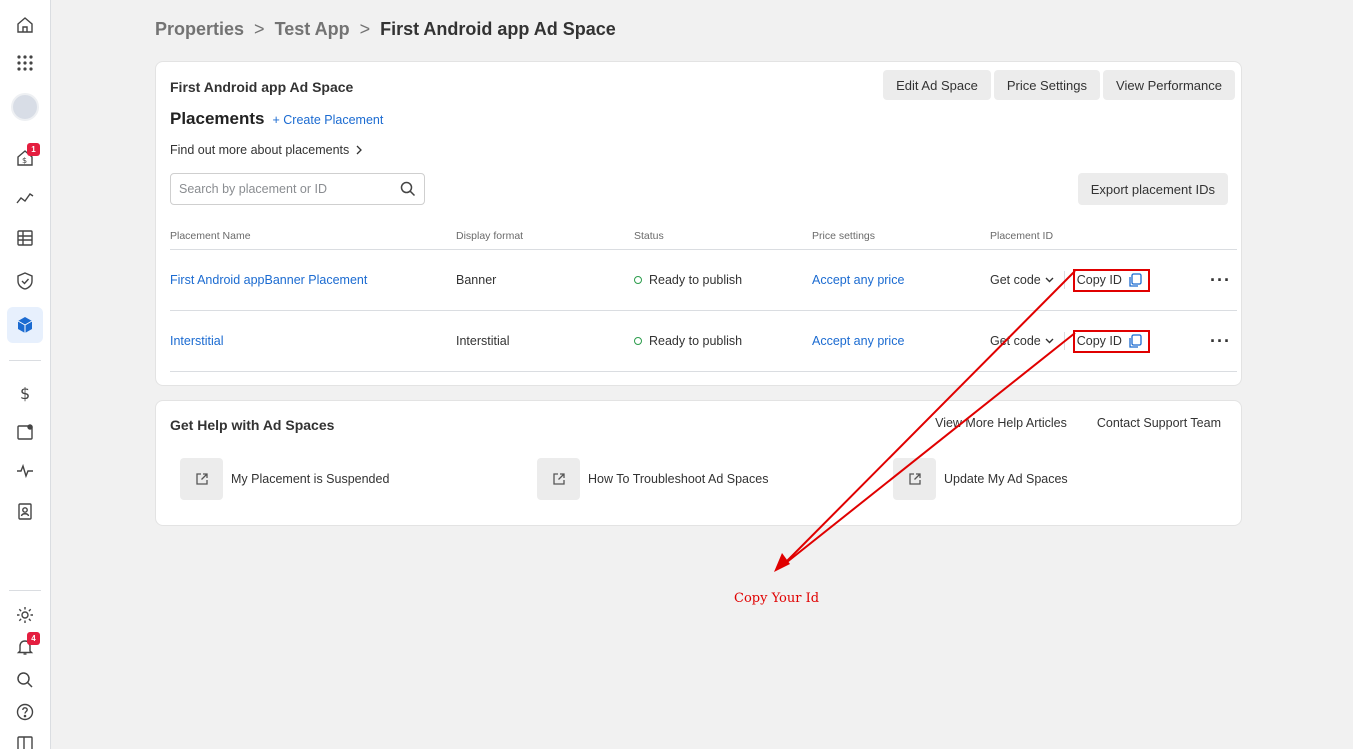 The image size is (1353, 749). What do you see at coordinates (25, 281) in the screenshot?
I see `integrity-shield-icon` at bounding box center [25, 281].